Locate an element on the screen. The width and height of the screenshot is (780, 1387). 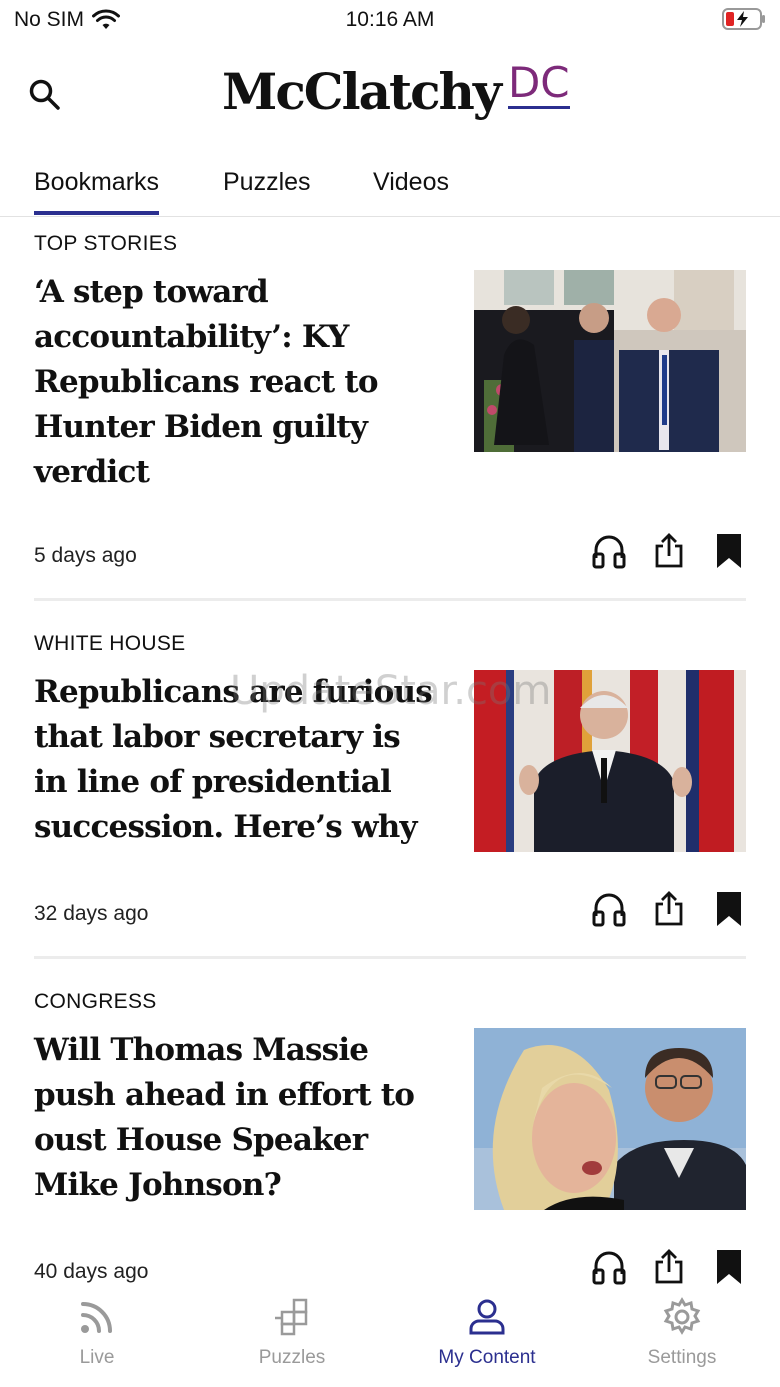
nav-puzzles: Puzzles is located at coordinates (292, 1333).